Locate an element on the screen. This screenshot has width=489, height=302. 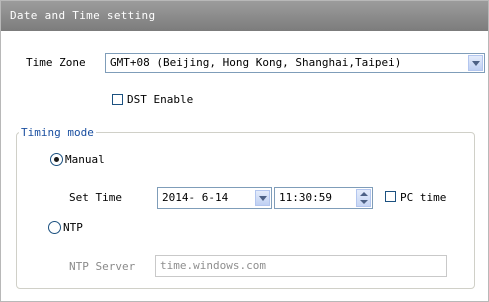
time-input: 11:30:59 is located at coordinates (323, 198).